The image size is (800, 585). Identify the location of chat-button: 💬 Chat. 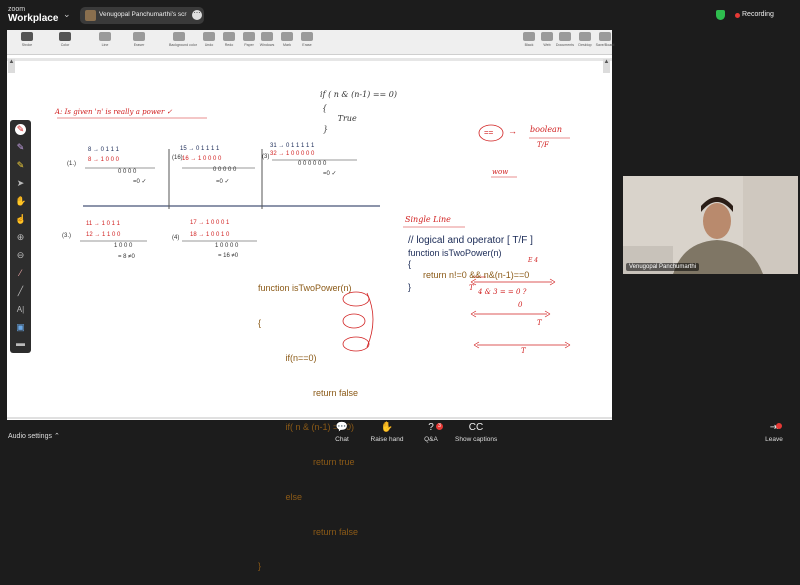
(342, 432).